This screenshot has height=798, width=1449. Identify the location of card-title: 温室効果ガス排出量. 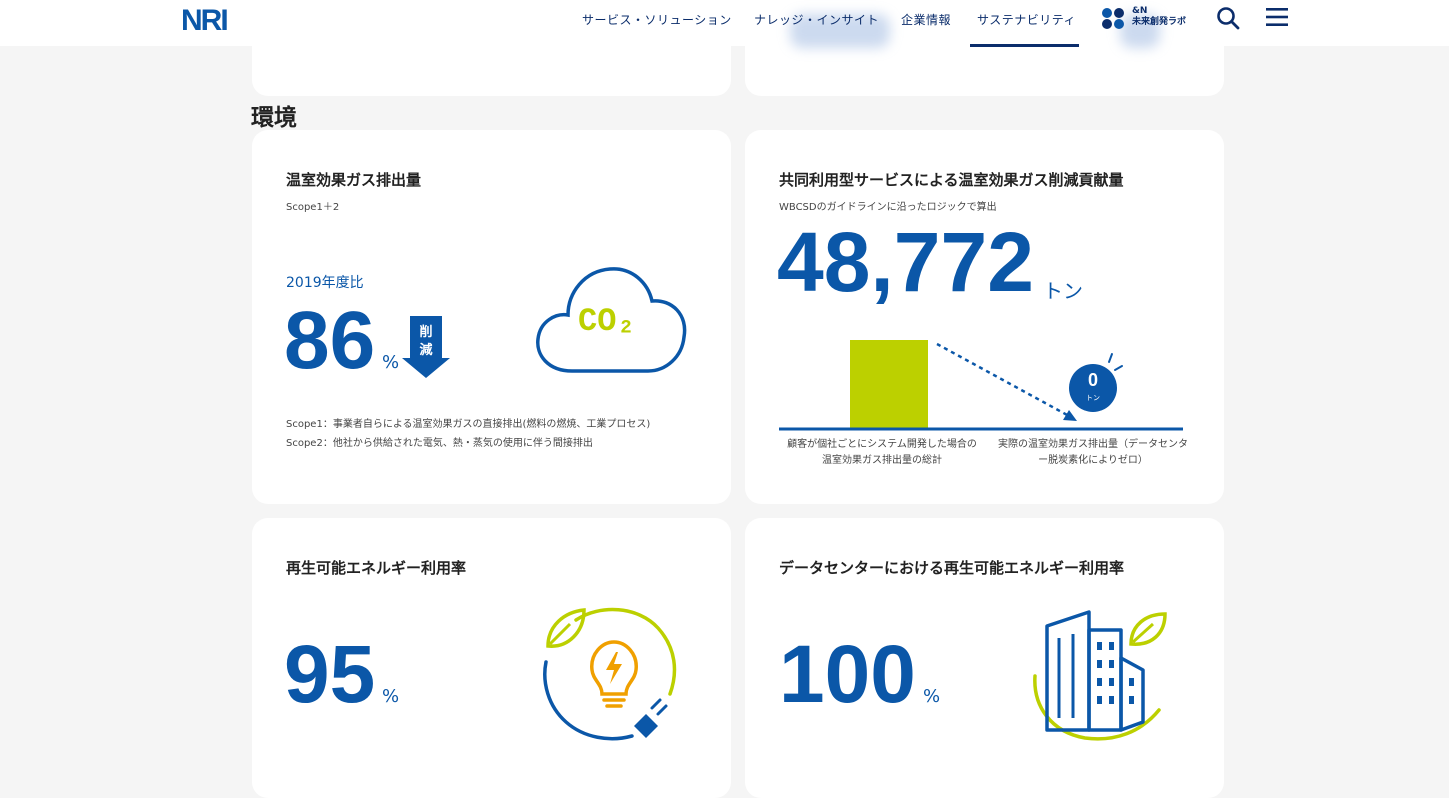
(354, 180).